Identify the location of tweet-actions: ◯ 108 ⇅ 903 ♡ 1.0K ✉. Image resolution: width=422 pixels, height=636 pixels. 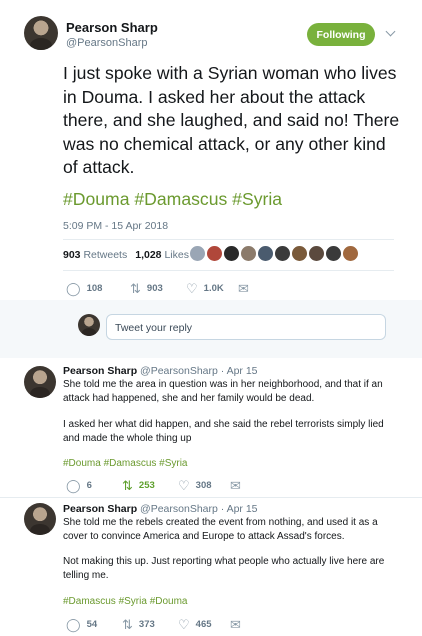
(157, 288).